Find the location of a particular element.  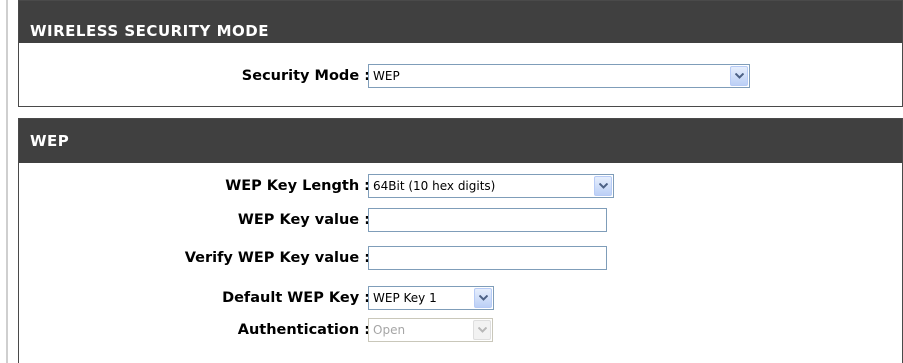

default-wep-key-row: Default WEP Key : WEP Key 1 is located at coordinates (460, 298).